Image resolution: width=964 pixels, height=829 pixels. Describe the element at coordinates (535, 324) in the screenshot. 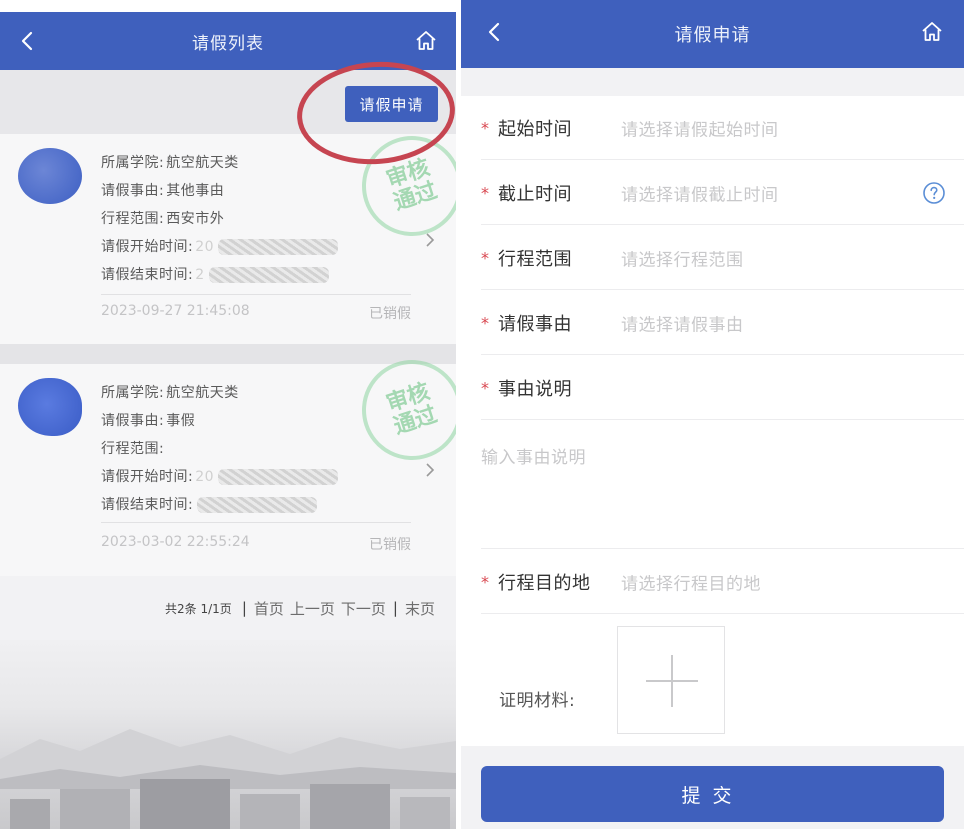

I see `field-label: 请假事由` at that location.